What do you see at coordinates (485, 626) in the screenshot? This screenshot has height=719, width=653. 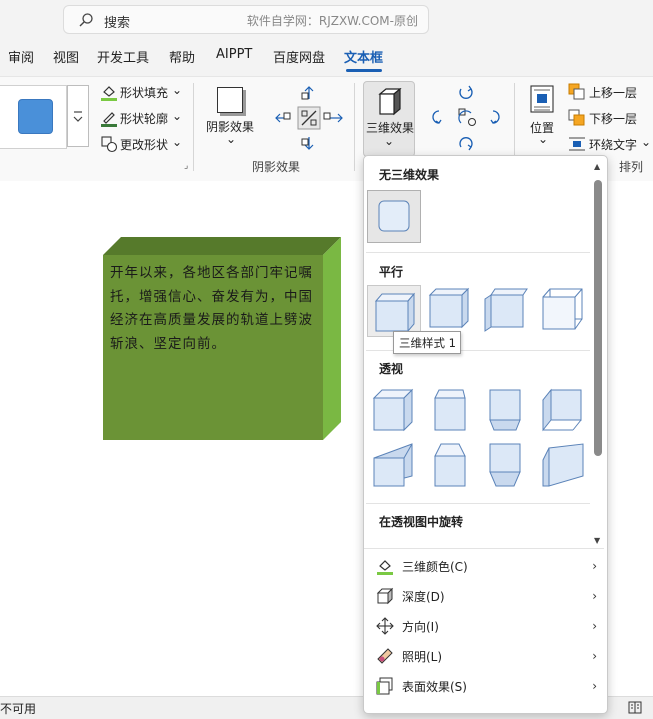 I see `menu-item-direction: 方向(I) ›` at bounding box center [485, 626].